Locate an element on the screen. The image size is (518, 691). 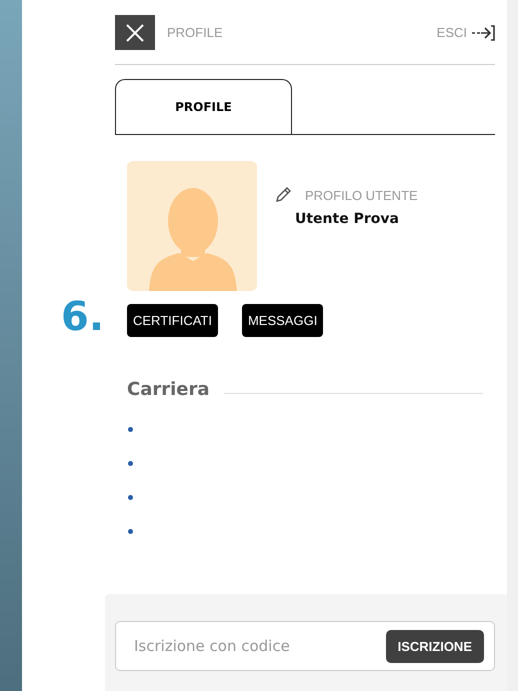
section-title: Carriera is located at coordinates (168, 389).